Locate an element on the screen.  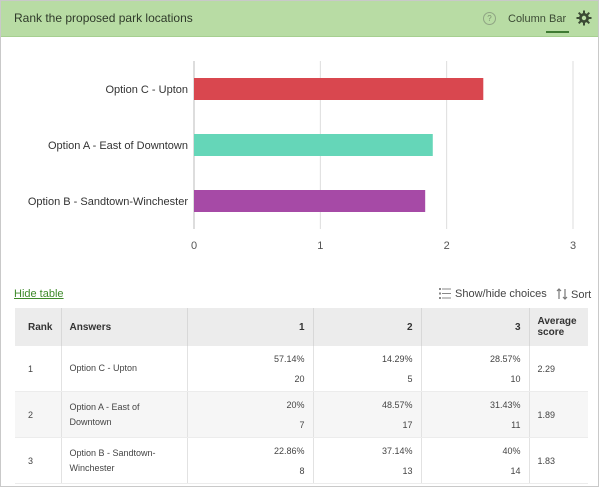
percent-value: 48.57% is located at coordinates (397, 404).